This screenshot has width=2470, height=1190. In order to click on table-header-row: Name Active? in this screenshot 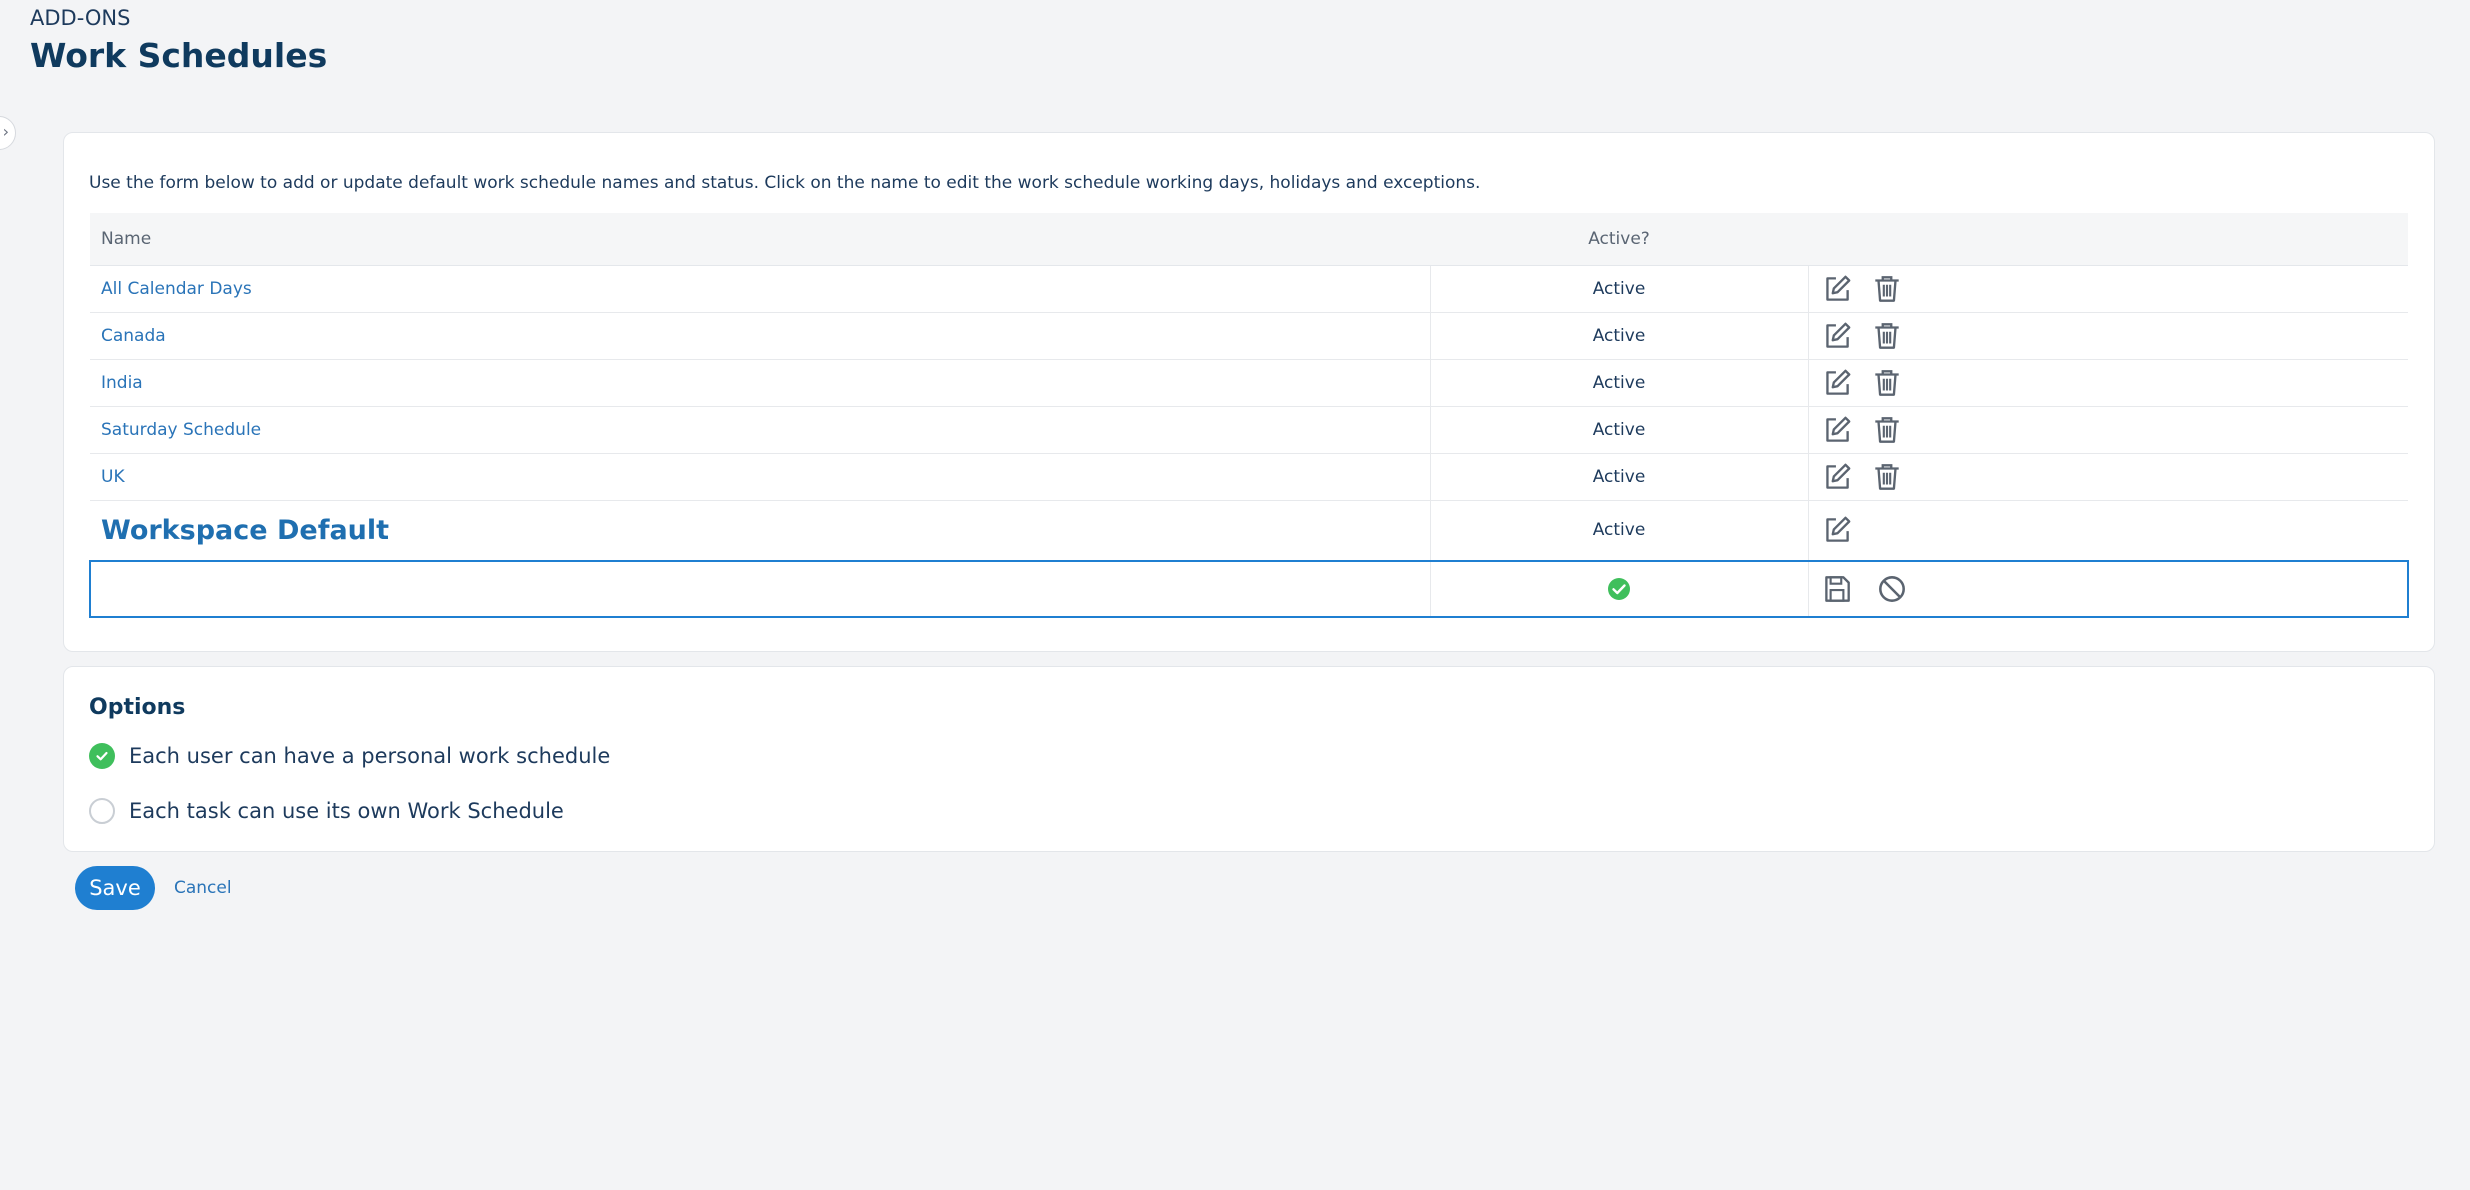, I will do `click(1249, 239)`.